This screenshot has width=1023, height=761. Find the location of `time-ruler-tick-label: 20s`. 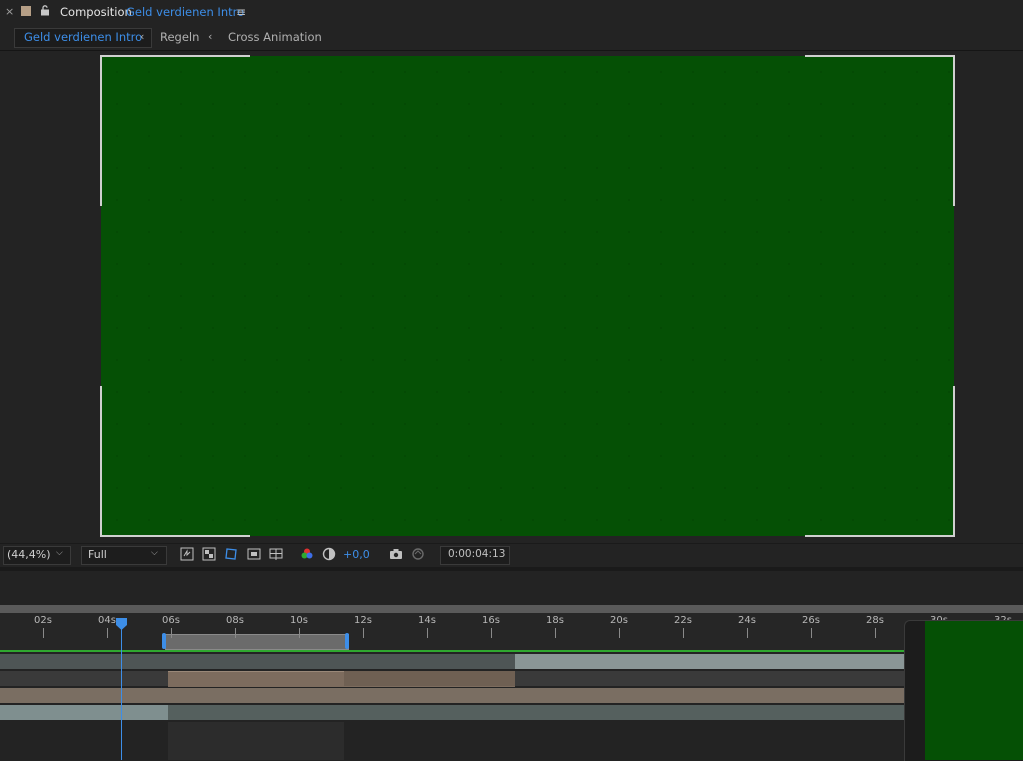

time-ruler-tick-label: 20s is located at coordinates (619, 620).